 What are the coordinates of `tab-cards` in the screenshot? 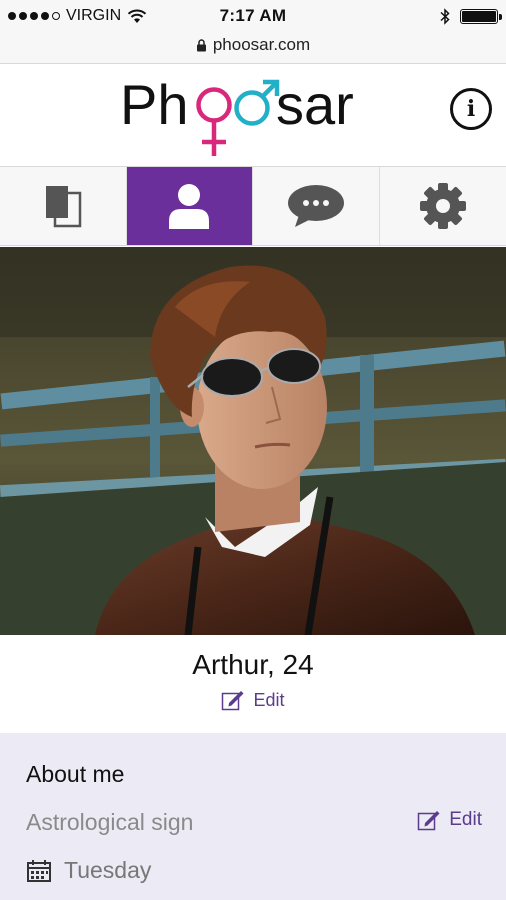 It's located at (63, 206).